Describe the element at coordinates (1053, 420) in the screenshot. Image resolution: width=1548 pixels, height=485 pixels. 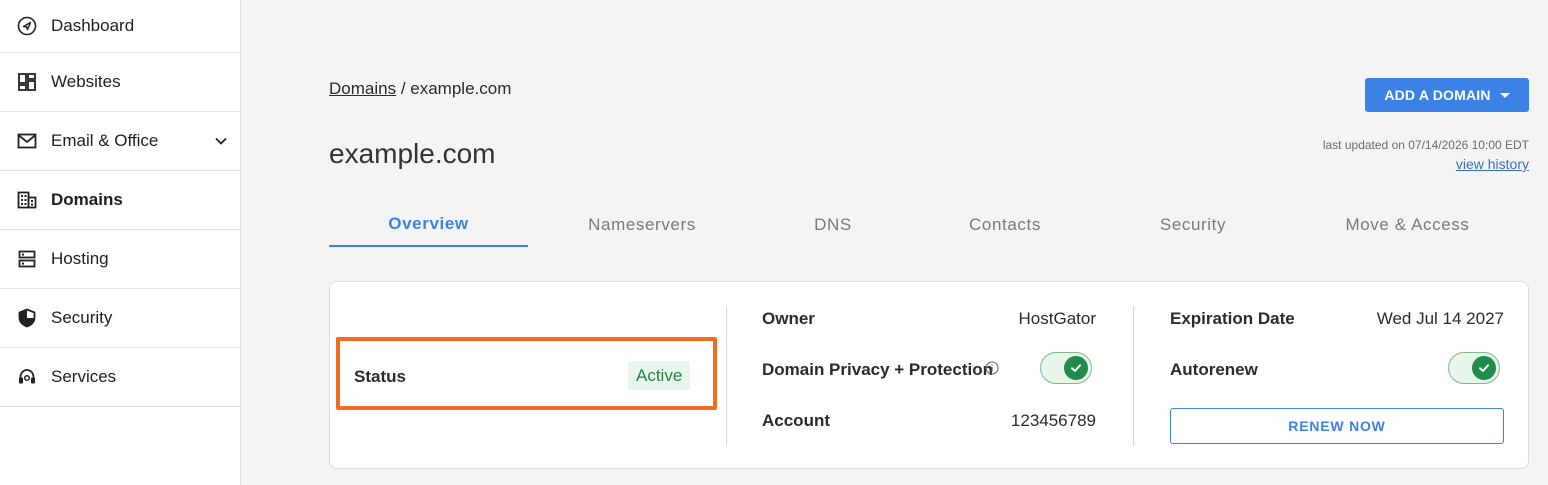
I see `account-value: 123456789` at that location.